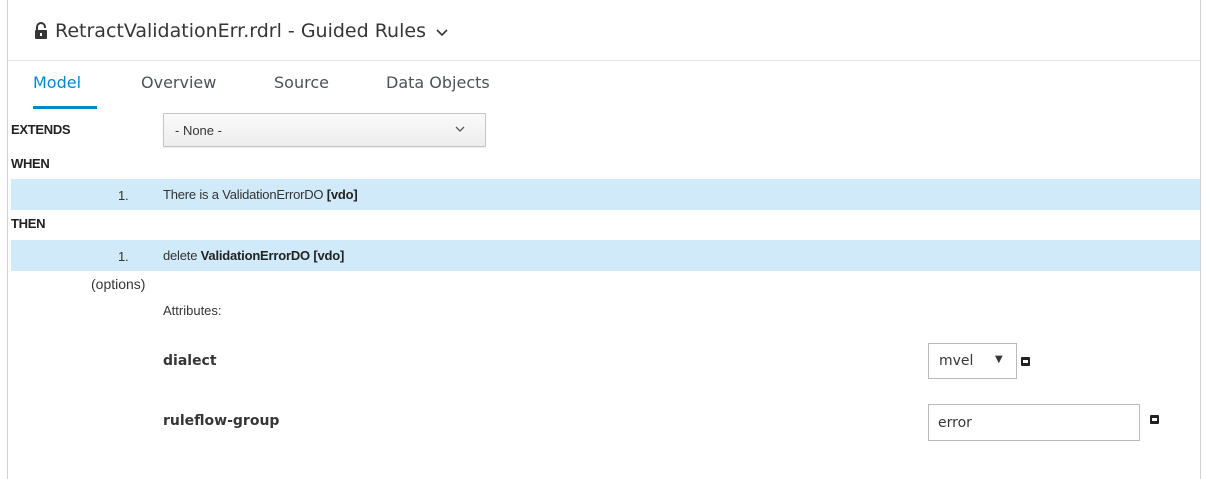  Describe the element at coordinates (1034, 422) in the screenshot. I see `ruleflow-group-input` at that location.